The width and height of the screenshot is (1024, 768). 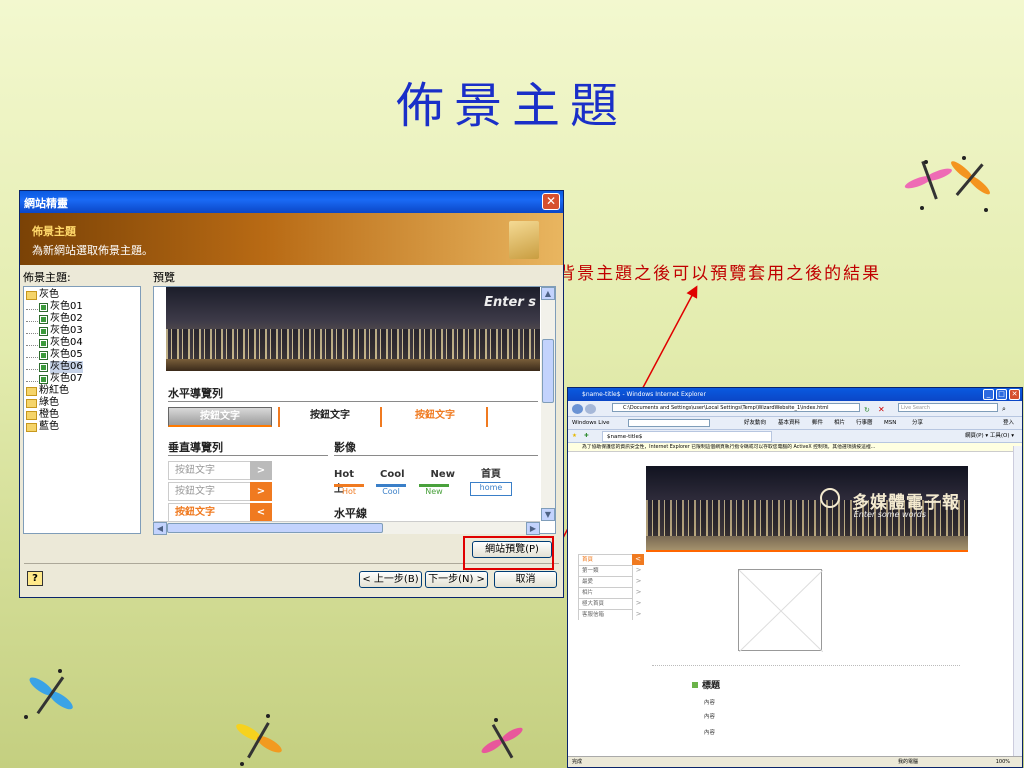 I want to click on cancel-button: 取消, so click(x=525, y=579).